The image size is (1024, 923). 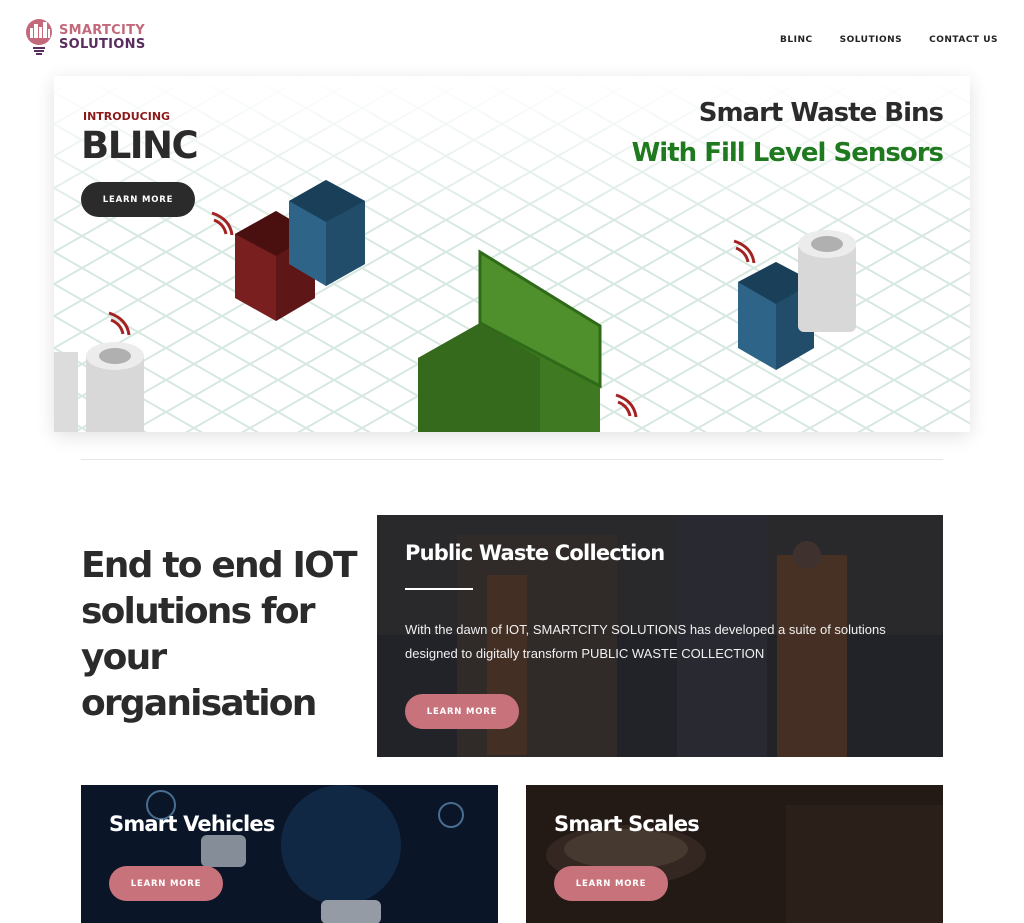 I want to click on smart-scales-photo, so click(x=734, y=854).